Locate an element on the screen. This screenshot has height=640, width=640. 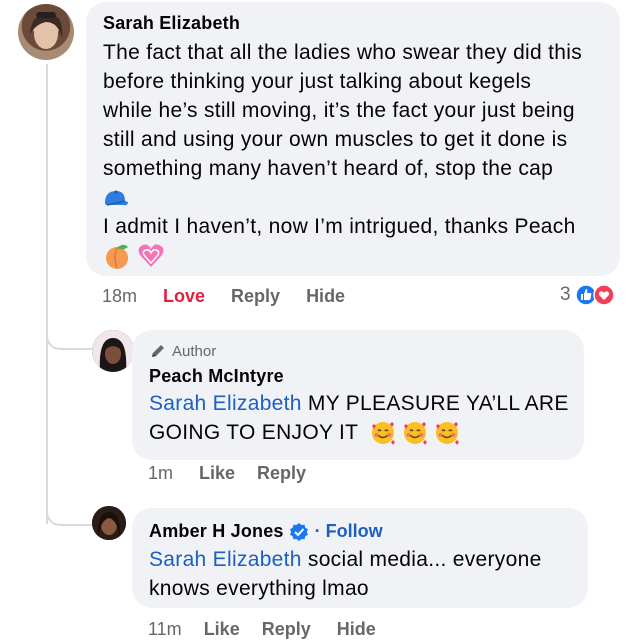
growing-heart-emoji is located at coordinates (151, 256).